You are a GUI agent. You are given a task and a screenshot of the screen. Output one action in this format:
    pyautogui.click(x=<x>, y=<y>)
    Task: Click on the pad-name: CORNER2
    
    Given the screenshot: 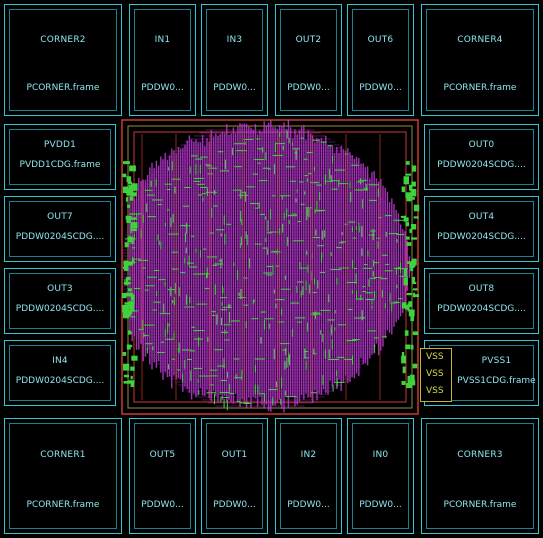 What is the action you would take?
    pyautogui.click(x=63, y=39)
    